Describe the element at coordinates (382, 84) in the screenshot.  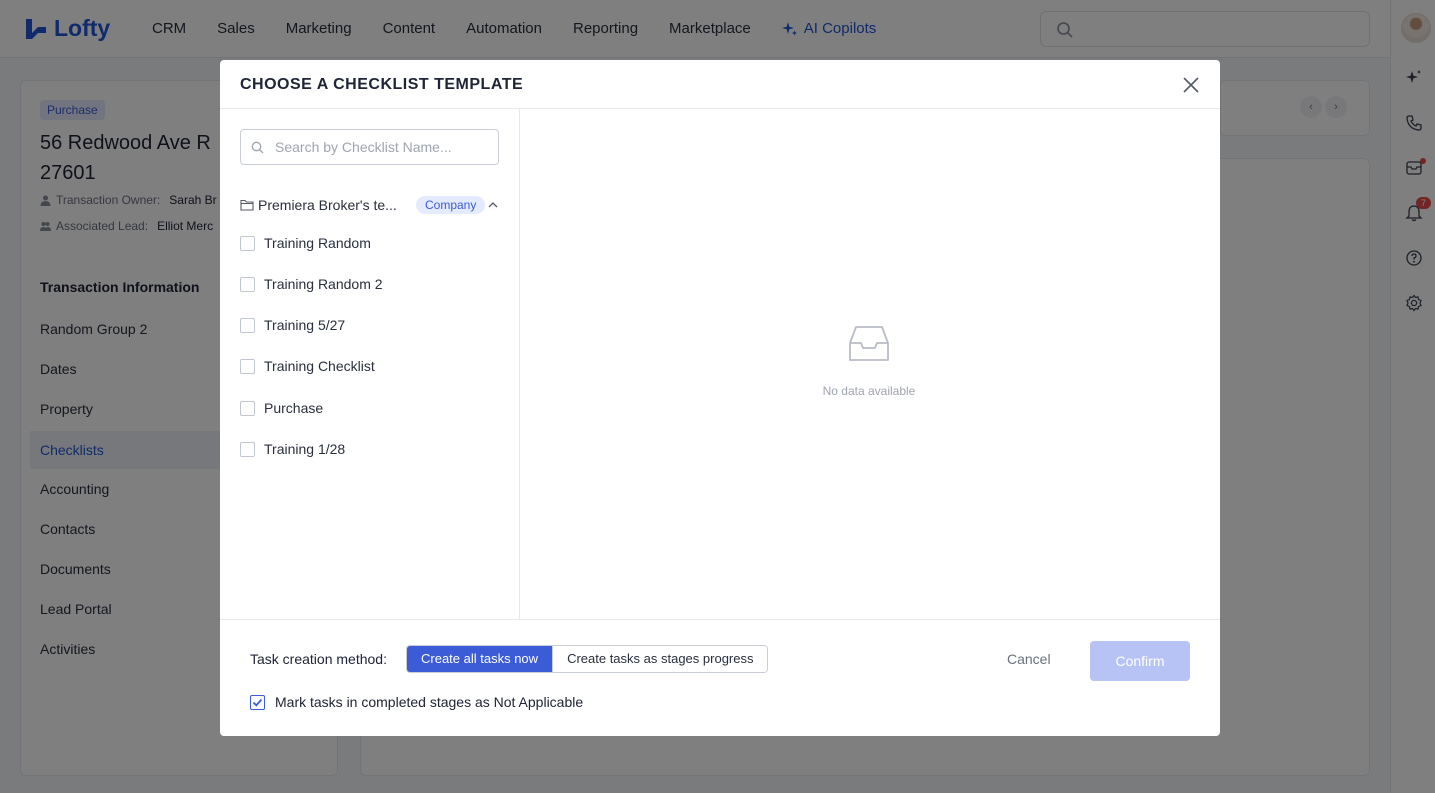
I see `modal-title: CHOOSE A CHECKLIST TEMPLATE` at that location.